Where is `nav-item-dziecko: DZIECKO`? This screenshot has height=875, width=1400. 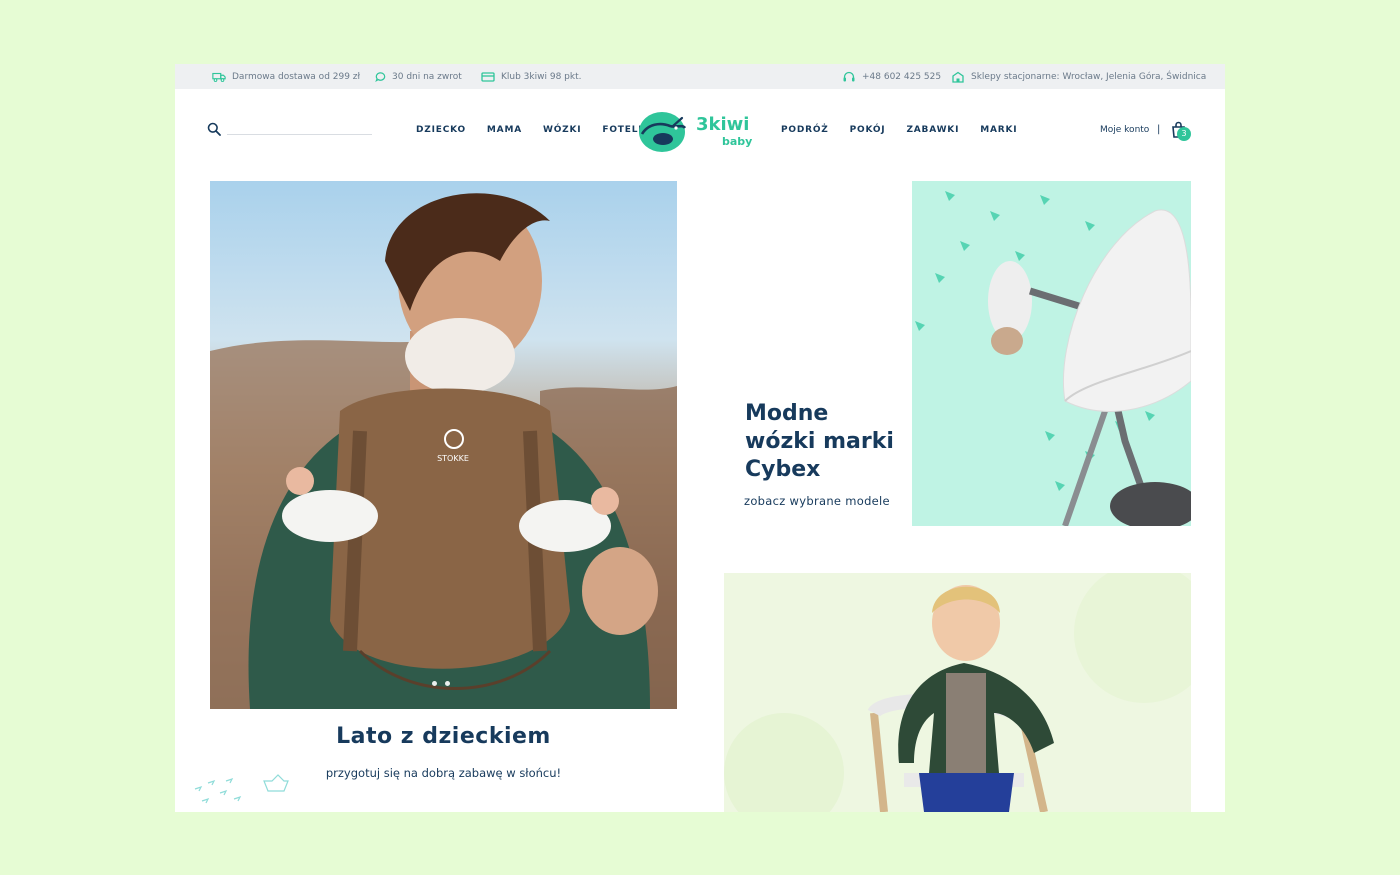 nav-item-dziecko: DZIECKO is located at coordinates (441, 130).